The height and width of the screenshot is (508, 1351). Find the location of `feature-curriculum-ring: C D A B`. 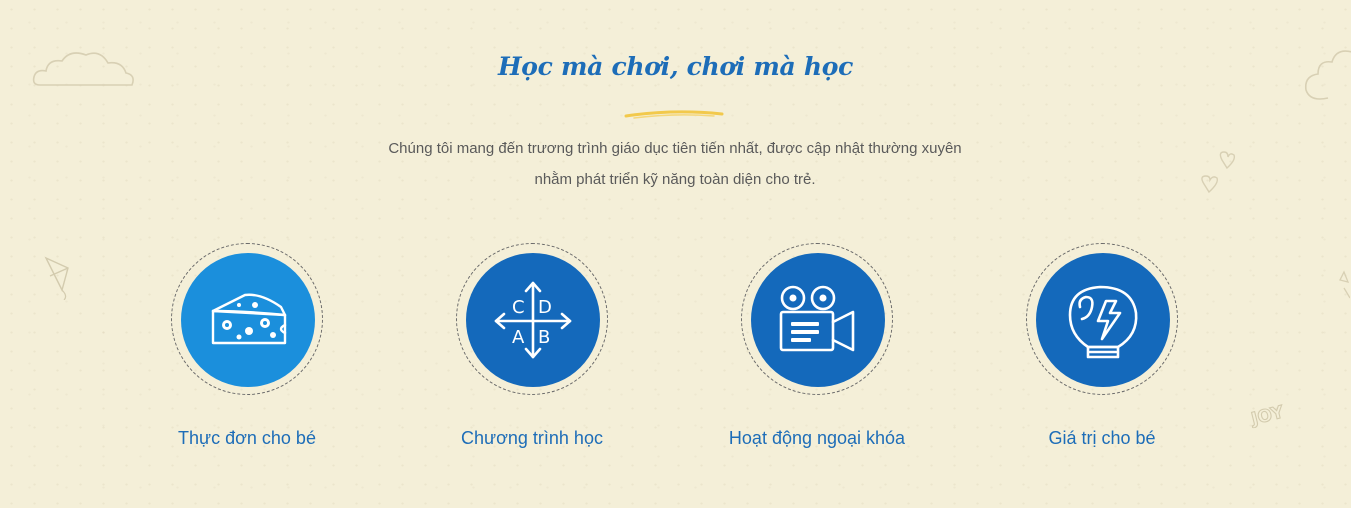

feature-curriculum-ring: C D A B is located at coordinates (532, 319).